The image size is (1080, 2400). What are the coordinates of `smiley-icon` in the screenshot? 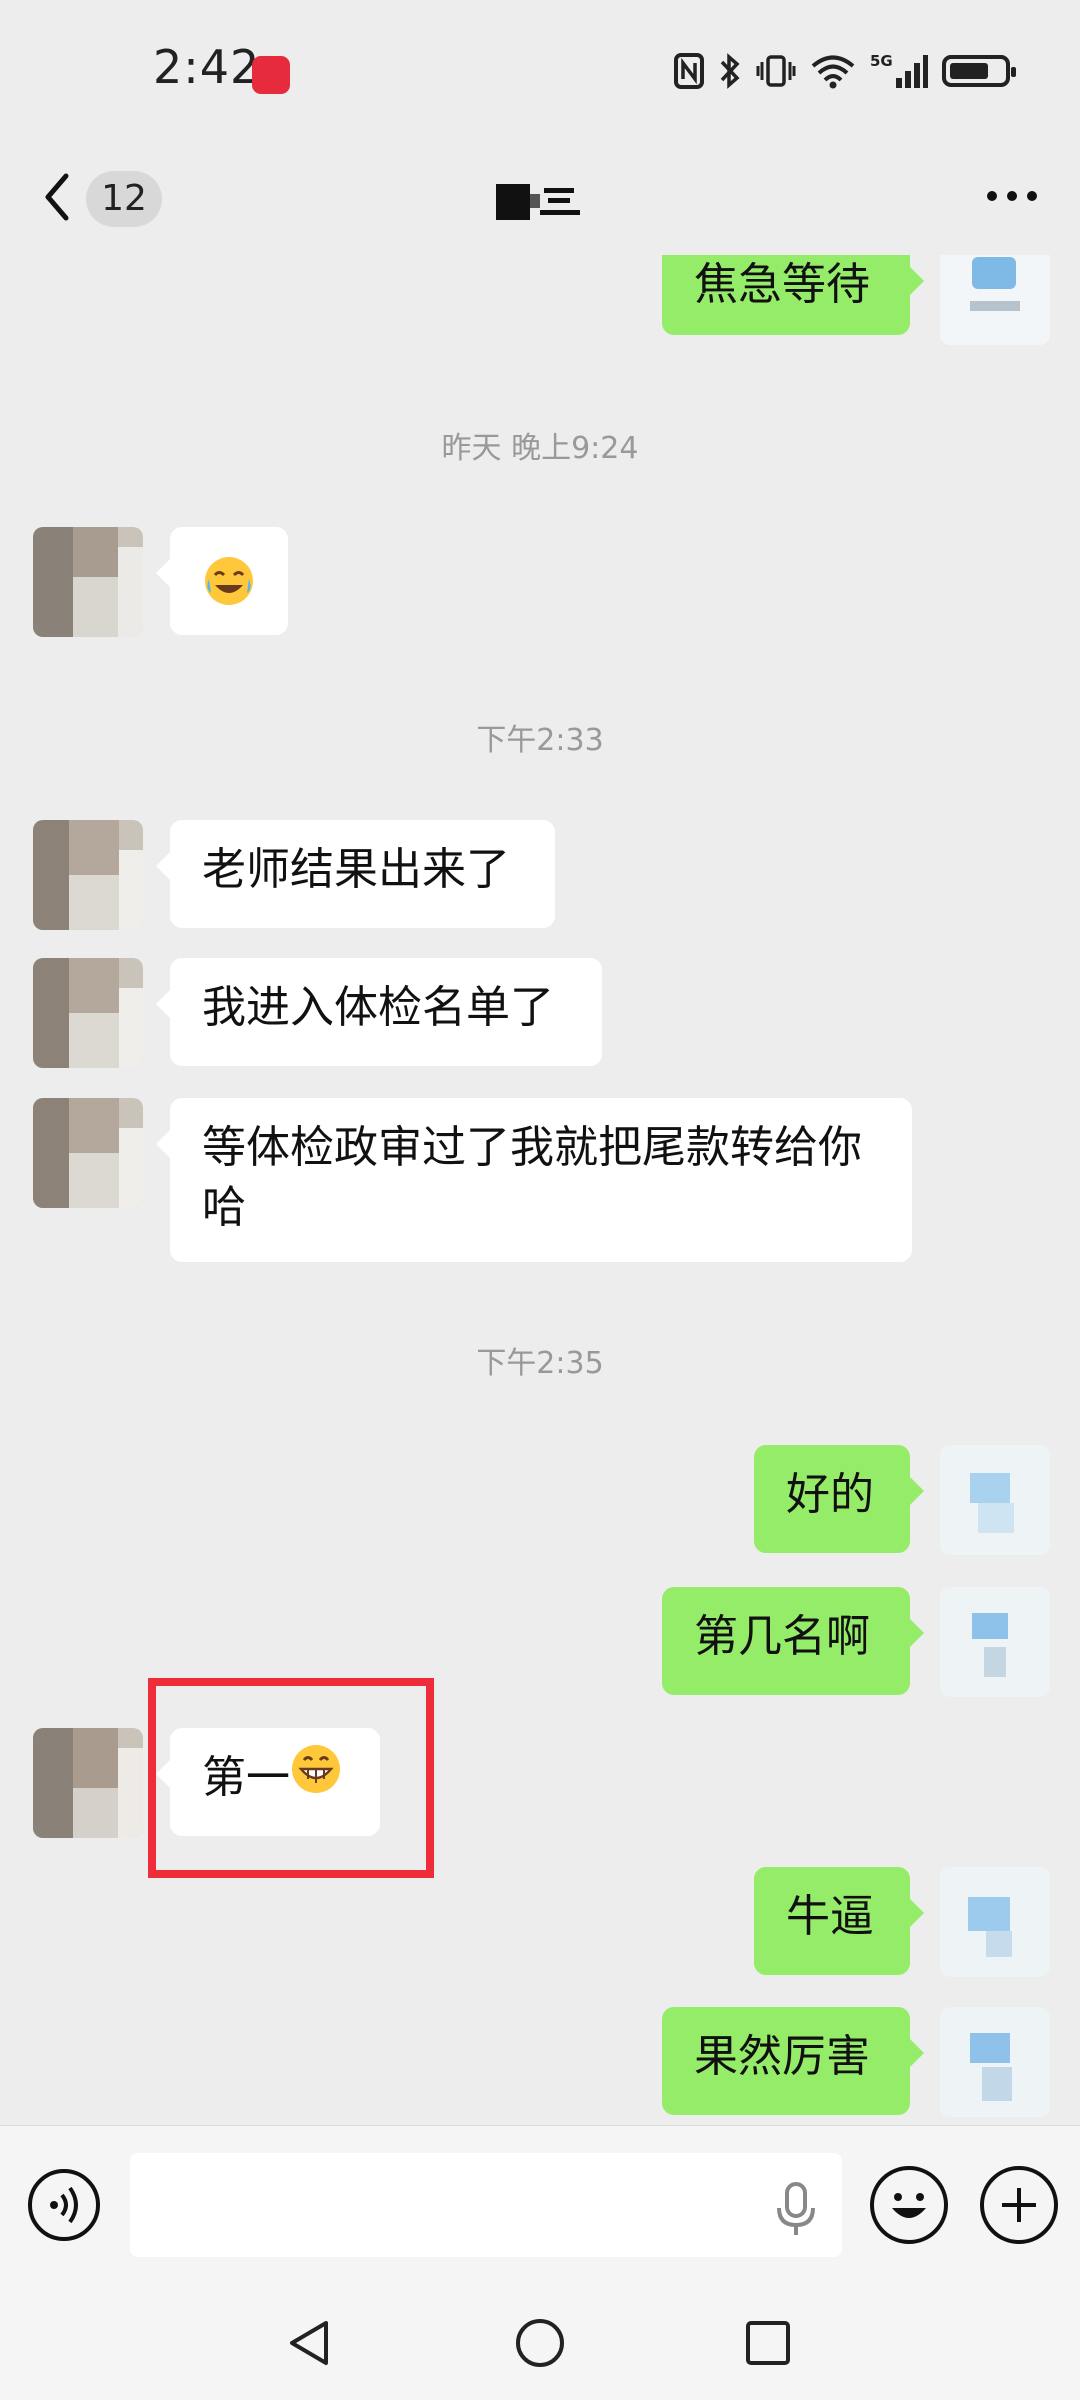 It's located at (909, 2205).